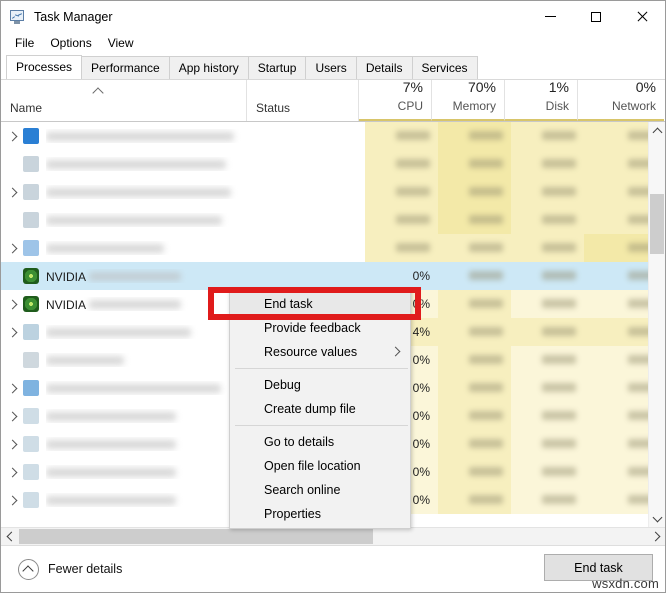 The height and width of the screenshot is (593, 666). Describe the element at coordinates (657, 518) in the screenshot. I see `scroll-down-button` at that location.